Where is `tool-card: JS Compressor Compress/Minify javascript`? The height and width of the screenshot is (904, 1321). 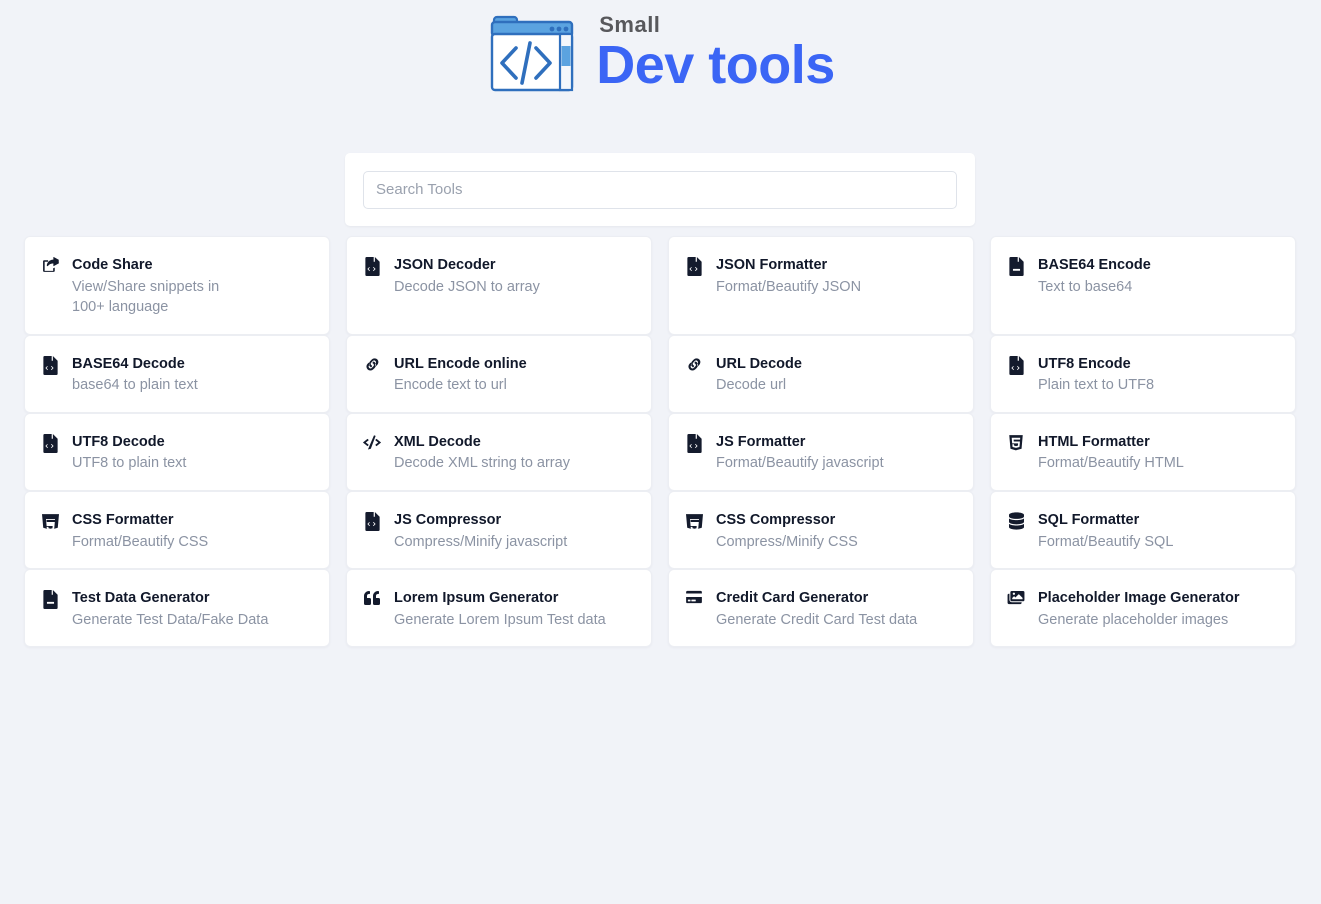 tool-card: JS Compressor Compress/Minify javascript is located at coordinates (499, 530).